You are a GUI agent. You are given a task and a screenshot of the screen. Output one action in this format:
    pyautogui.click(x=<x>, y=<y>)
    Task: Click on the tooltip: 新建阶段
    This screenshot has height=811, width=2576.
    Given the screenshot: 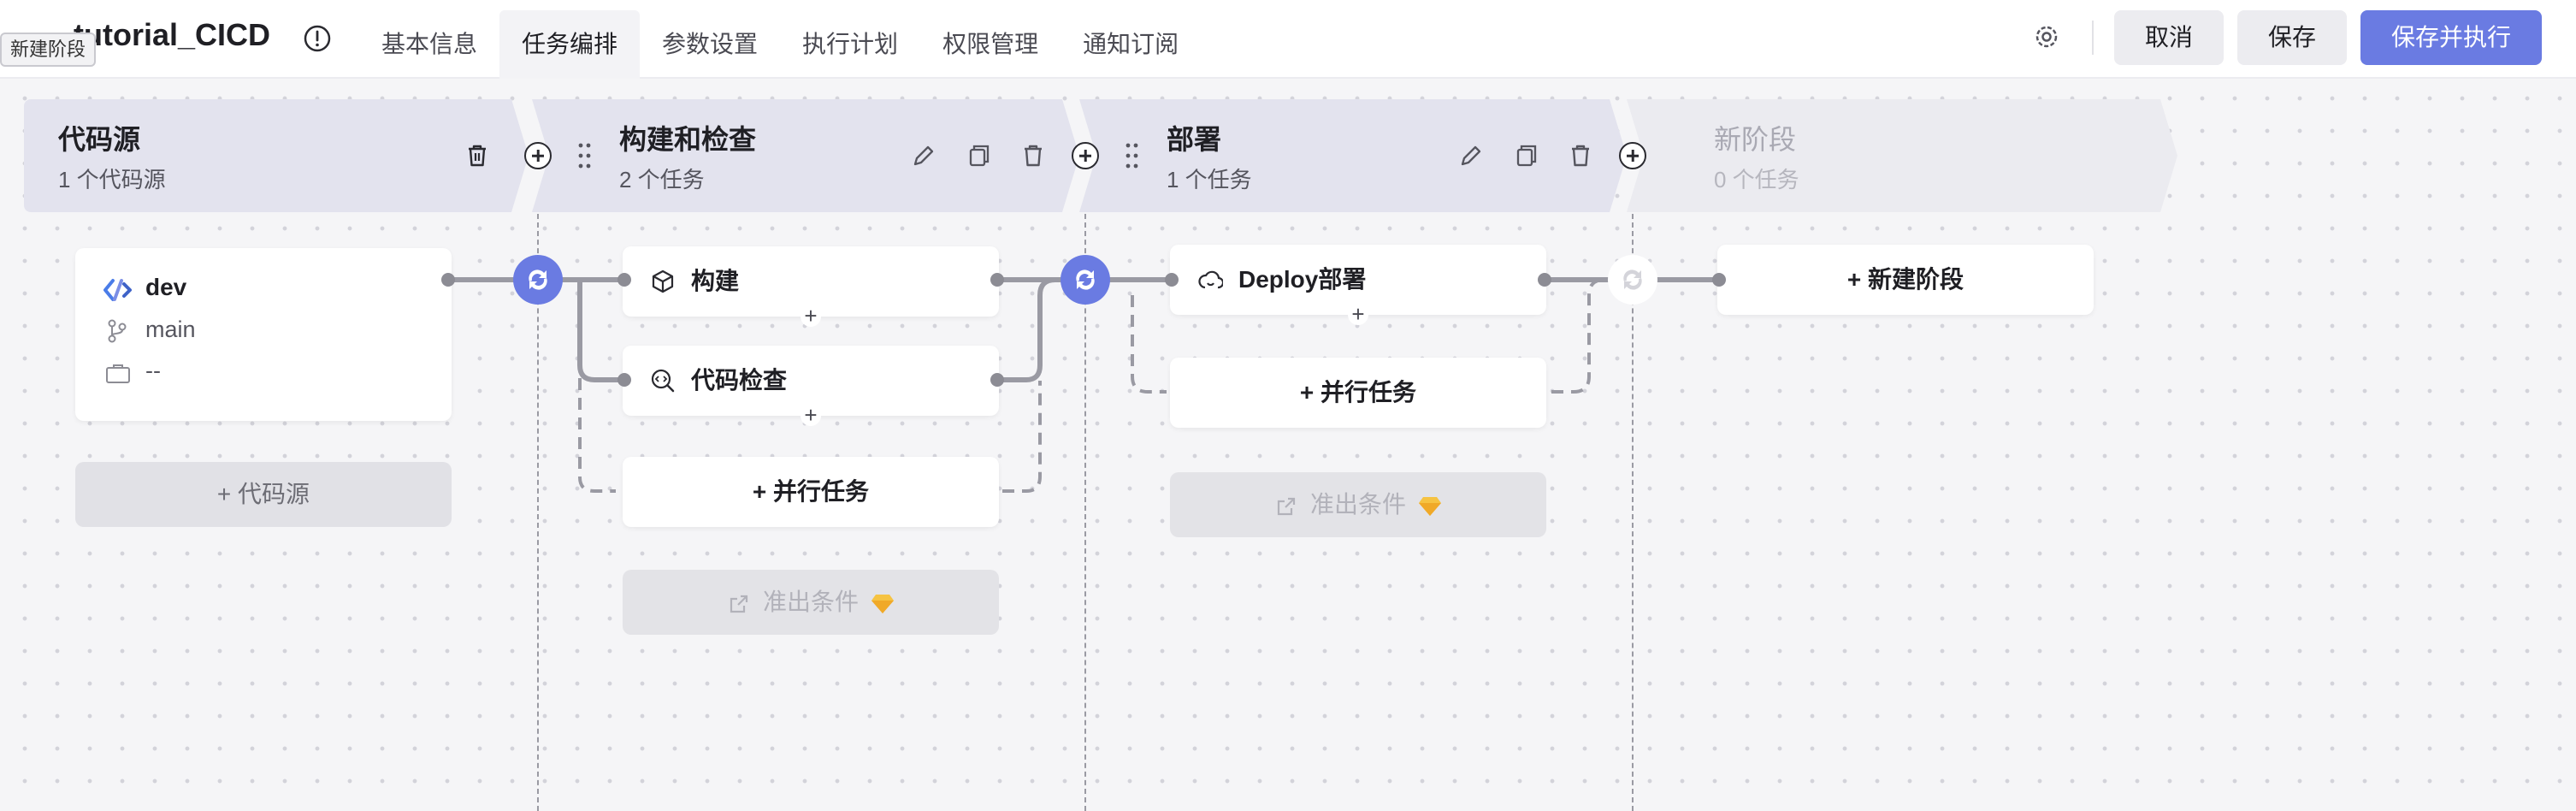 What is the action you would take?
    pyautogui.click(x=48, y=50)
    